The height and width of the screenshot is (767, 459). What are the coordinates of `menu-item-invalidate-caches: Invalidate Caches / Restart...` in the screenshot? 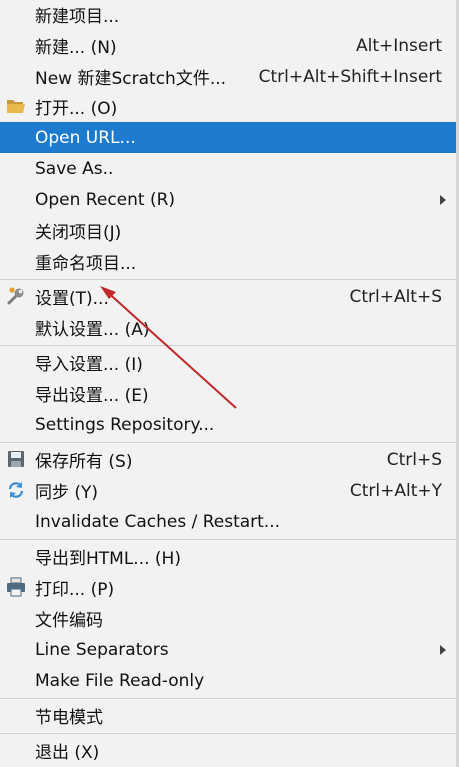 It's located at (228, 521).